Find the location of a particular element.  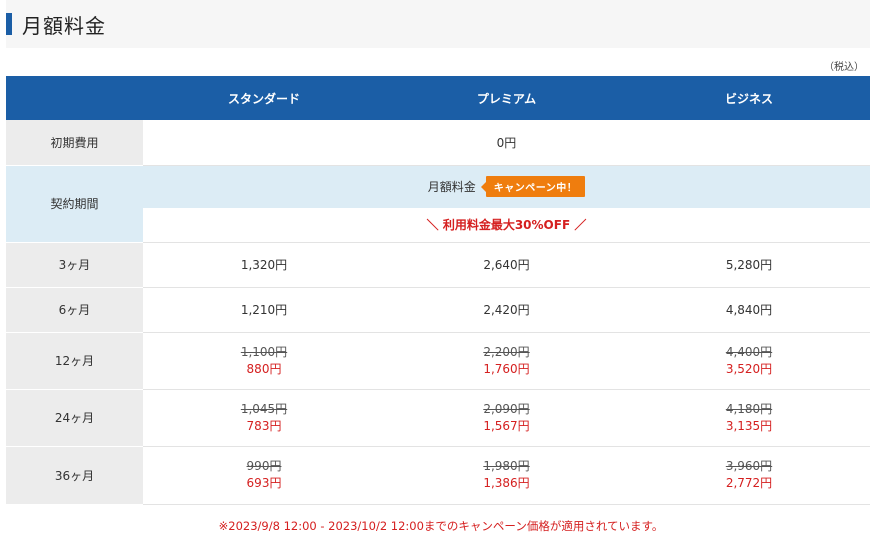

period-label: 3ヶ月 is located at coordinates (74, 265).